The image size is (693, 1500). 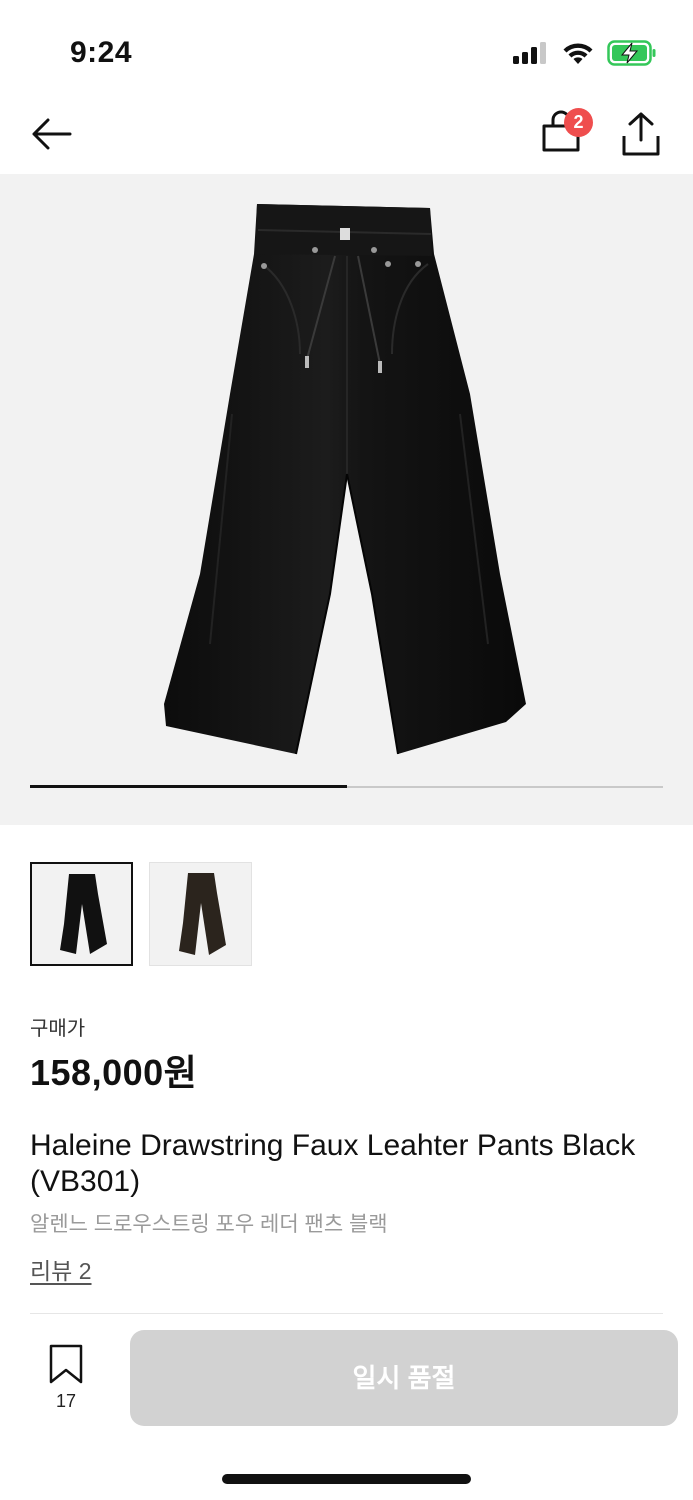 What do you see at coordinates (529, 53) in the screenshot?
I see `cellular-signal-icon` at bounding box center [529, 53].